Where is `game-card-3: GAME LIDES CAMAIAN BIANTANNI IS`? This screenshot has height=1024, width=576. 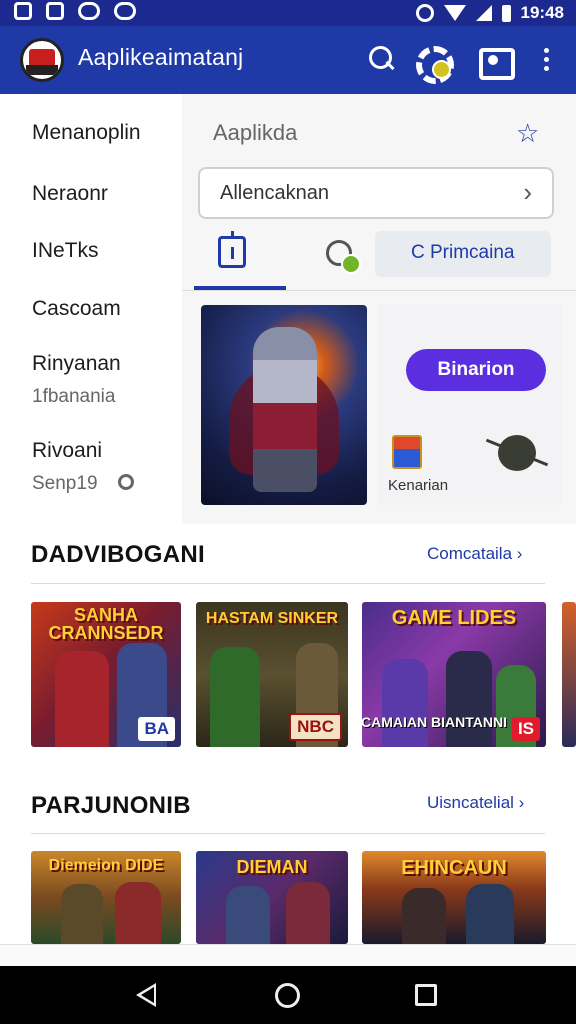
game-card-3: GAME LIDES CAMAIAN BIANTANNI IS is located at coordinates (454, 674).